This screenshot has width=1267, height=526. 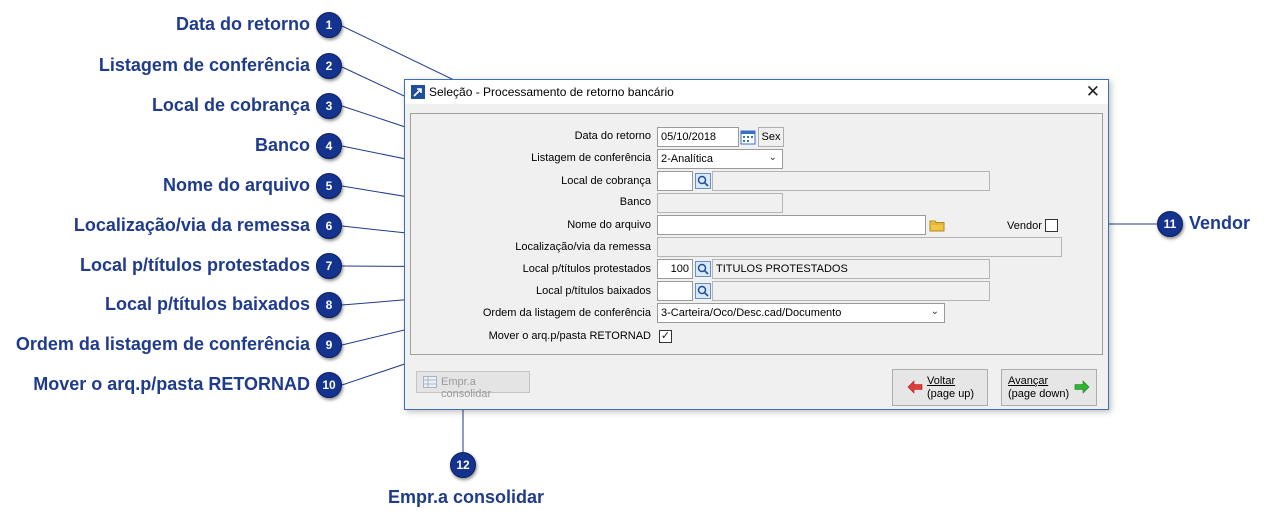 I want to click on arrow-right-icon, so click(x=1082, y=387).